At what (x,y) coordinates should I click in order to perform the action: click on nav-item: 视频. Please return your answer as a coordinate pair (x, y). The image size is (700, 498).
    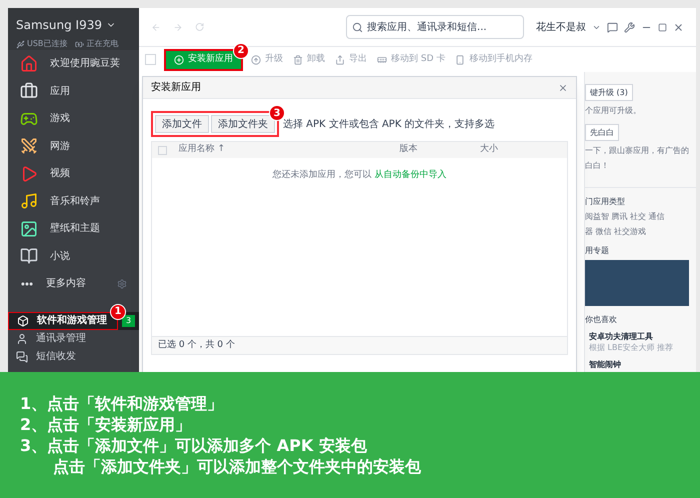
    Looking at the image, I should click on (73, 174).